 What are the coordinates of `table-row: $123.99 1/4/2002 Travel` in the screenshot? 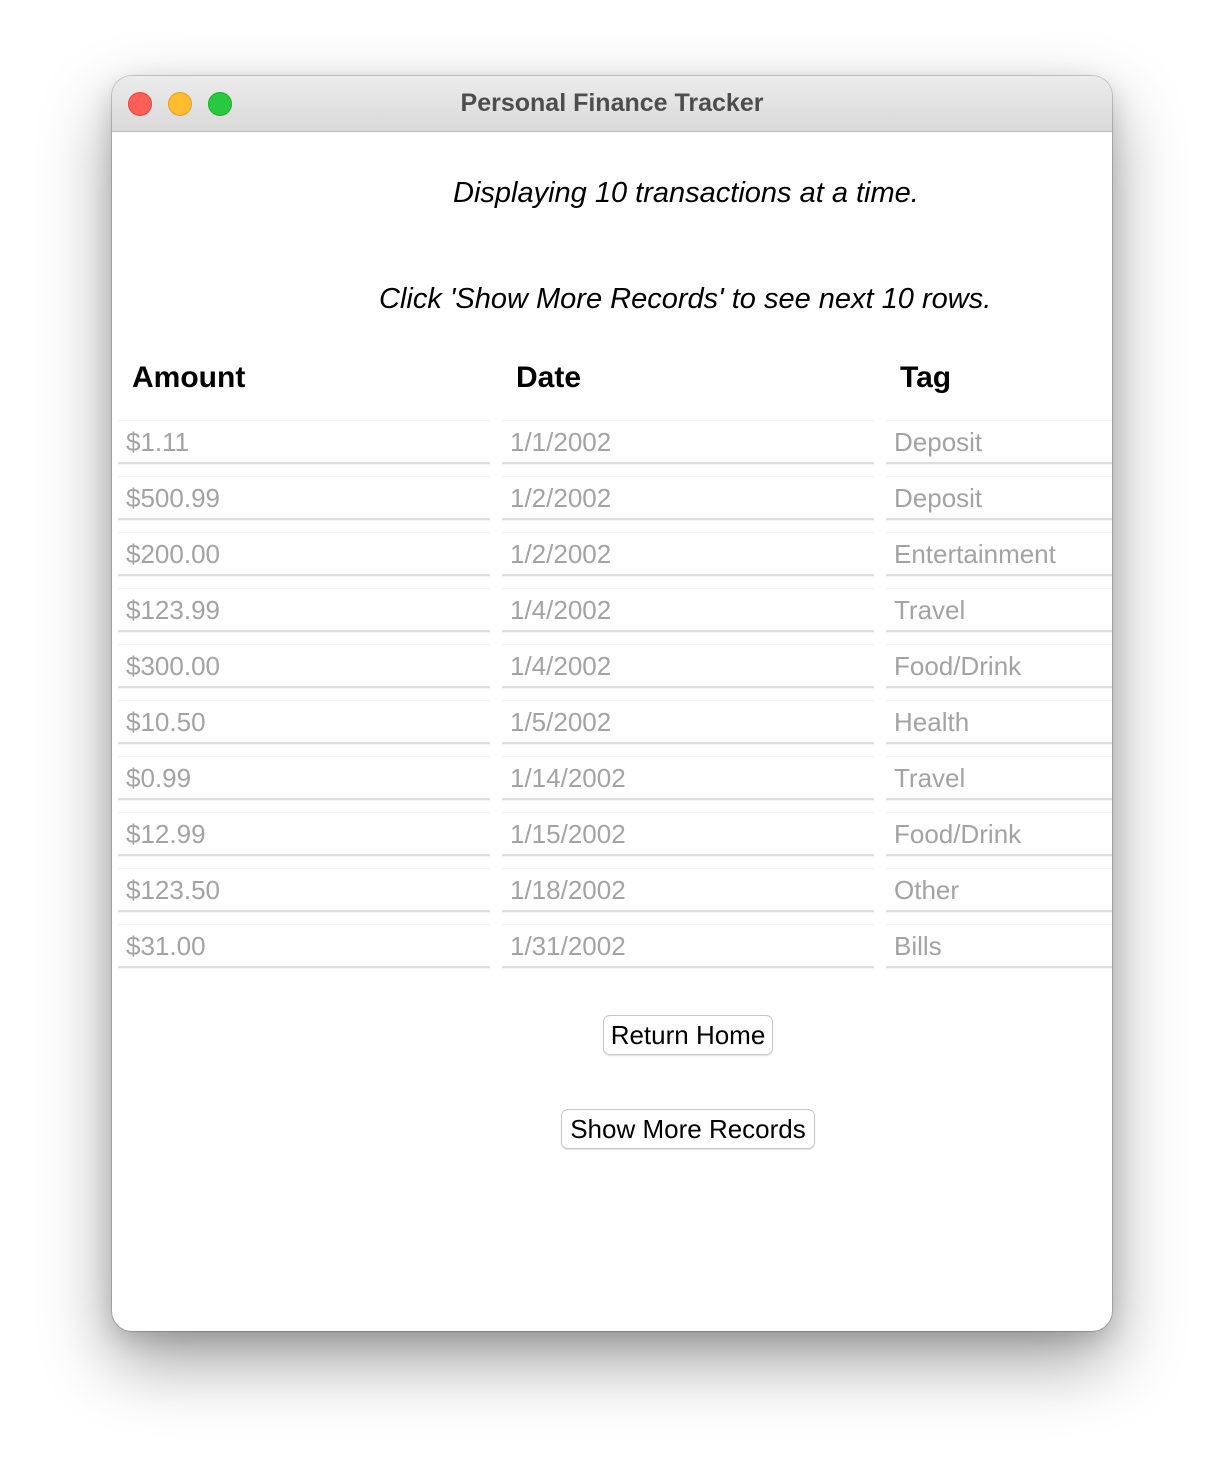 It's located at (612, 611).